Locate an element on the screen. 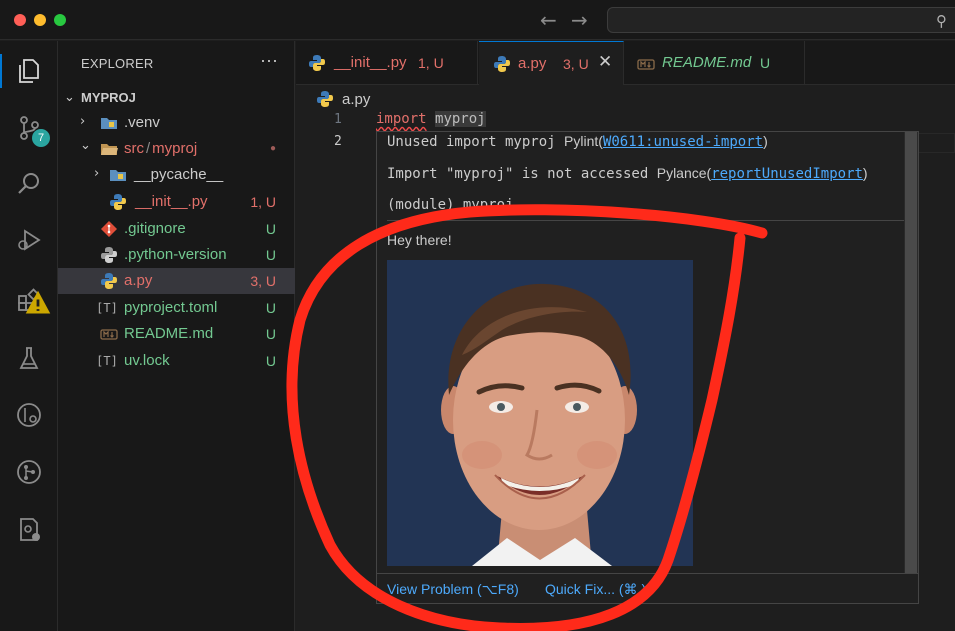  more-actions-icon: ··· is located at coordinates (269, 60).